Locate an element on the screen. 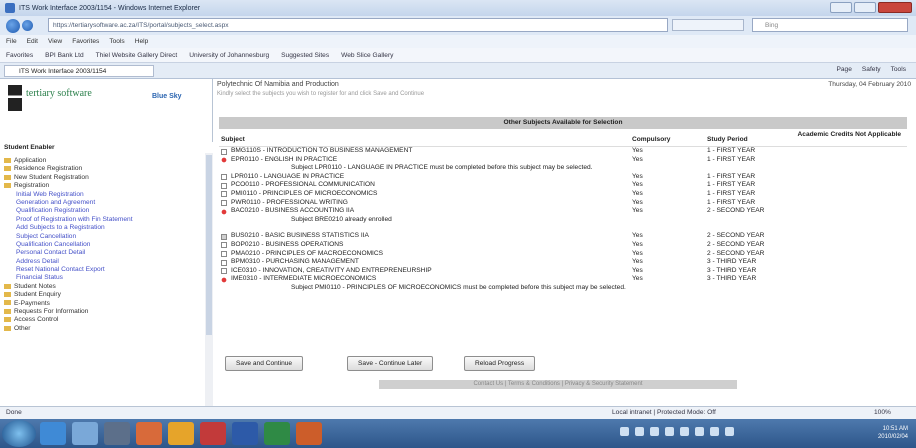 This screenshot has width=916, height=448. sidebar-item: Add Subjects to a Registration is located at coordinates (102, 228).